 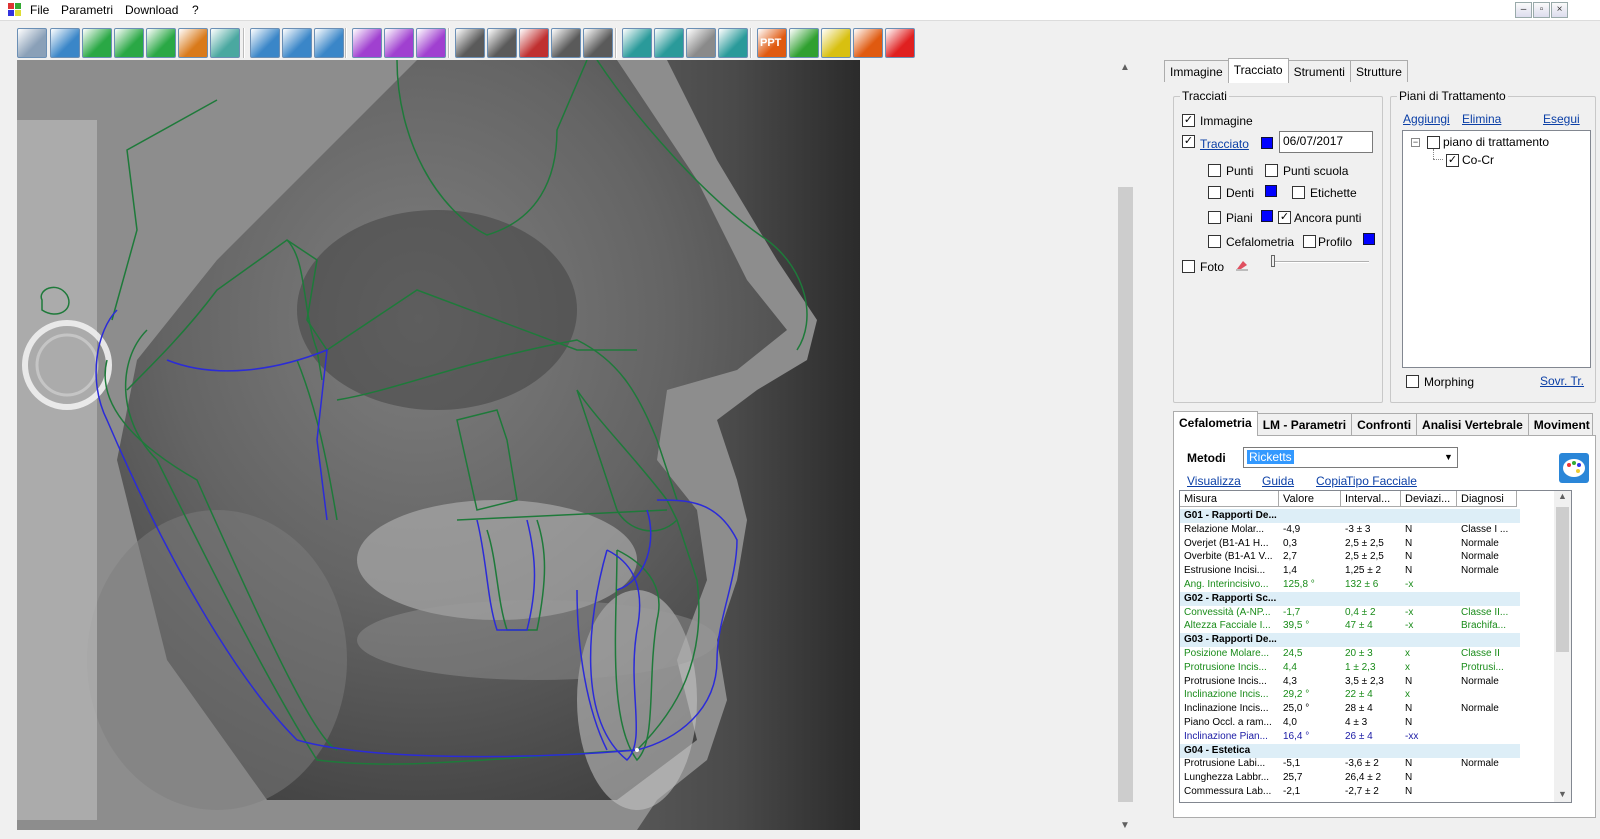 What do you see at coordinates (1224, 144) in the screenshot?
I see `tracciato-link: Tracciato` at bounding box center [1224, 144].